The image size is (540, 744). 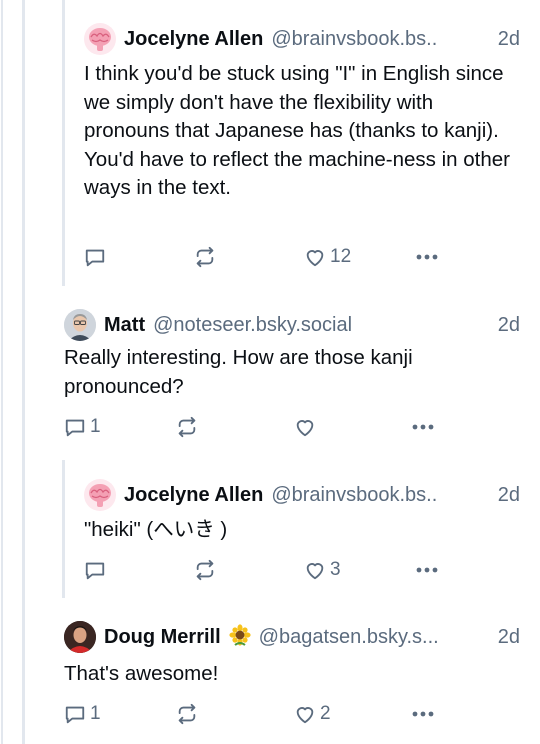 I want to click on post-actions: 3, so click(x=302, y=570).